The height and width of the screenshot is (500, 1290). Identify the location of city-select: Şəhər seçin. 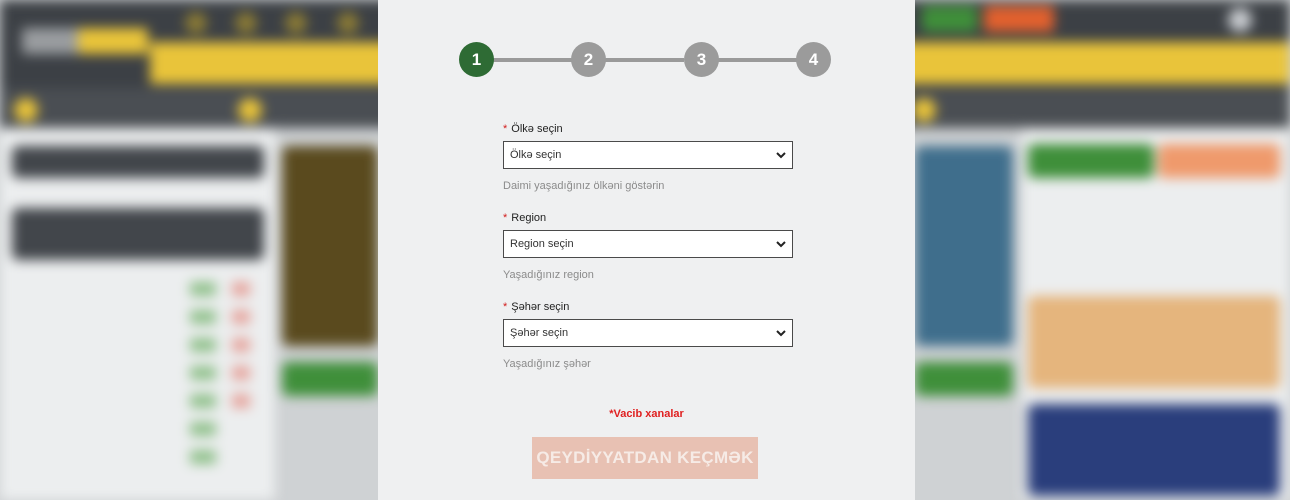
(648, 333).